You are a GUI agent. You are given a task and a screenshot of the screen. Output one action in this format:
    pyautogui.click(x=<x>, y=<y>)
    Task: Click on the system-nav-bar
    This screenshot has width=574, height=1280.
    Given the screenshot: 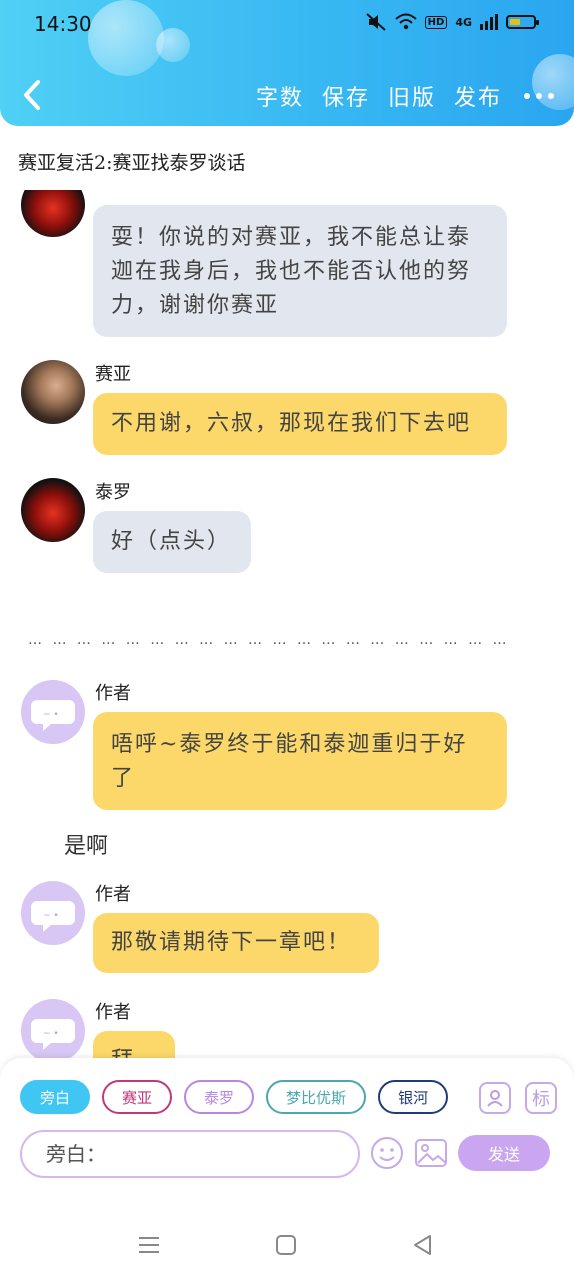 What is the action you would take?
    pyautogui.click(x=287, y=1245)
    